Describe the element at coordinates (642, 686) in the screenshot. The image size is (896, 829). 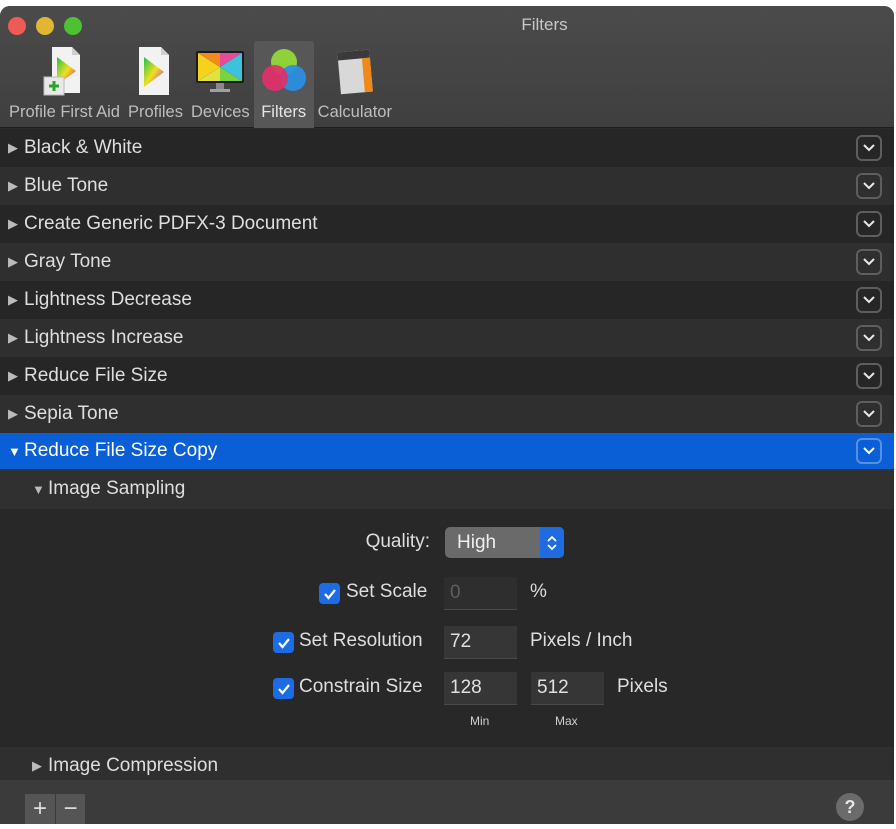
I see `size-unit: Pixels` at that location.